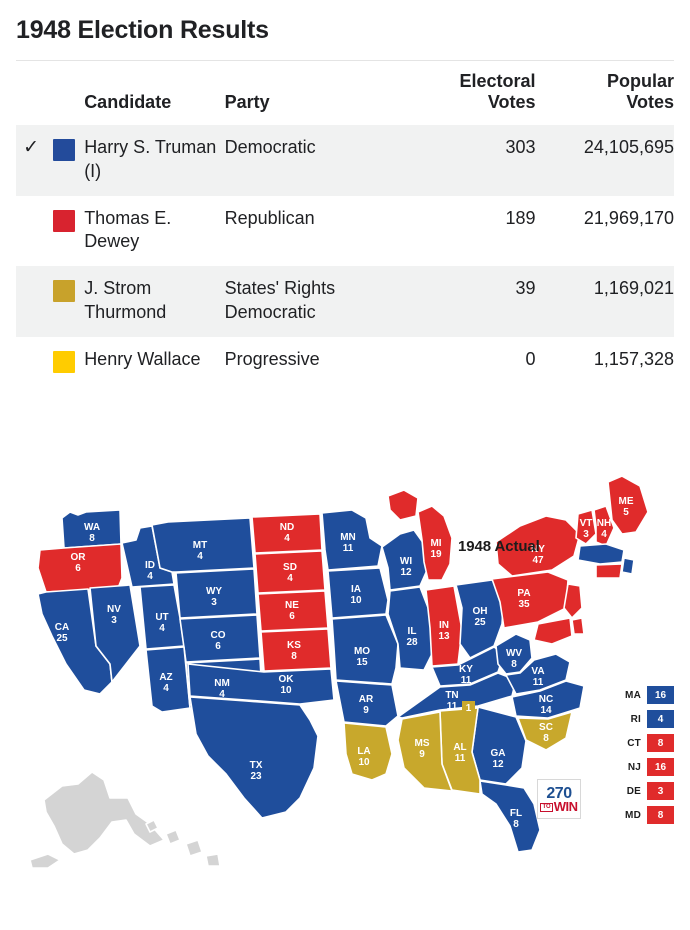 This screenshot has height=930, width=690. Describe the element at coordinates (609, 571) in the screenshot. I see `state-ct` at that location.